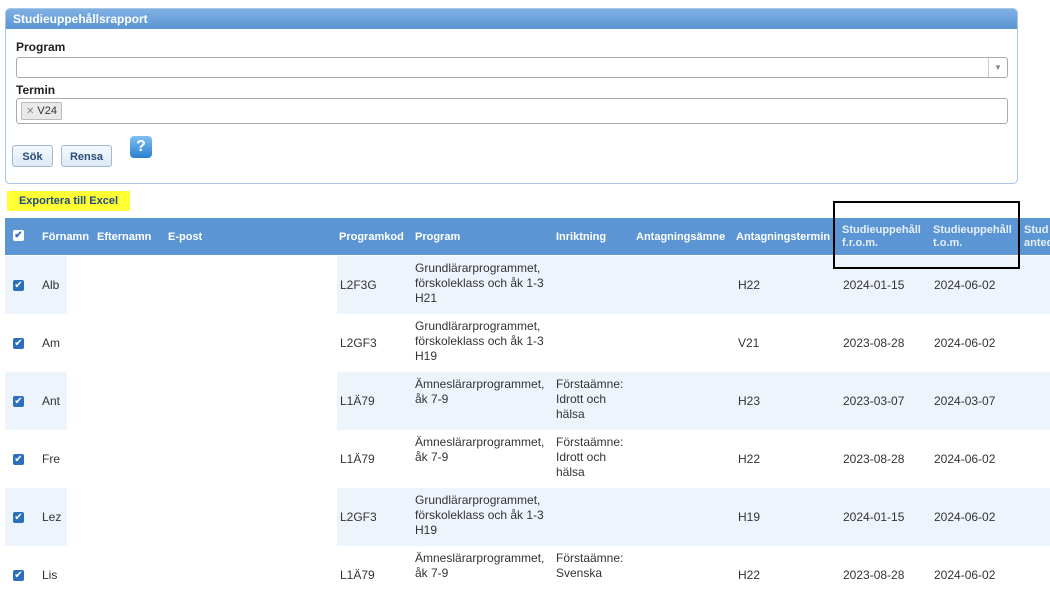 Image resolution: width=1050 pixels, height=609 pixels. Describe the element at coordinates (997, 67) in the screenshot. I see `chevron-down-icon: ▼` at that location.